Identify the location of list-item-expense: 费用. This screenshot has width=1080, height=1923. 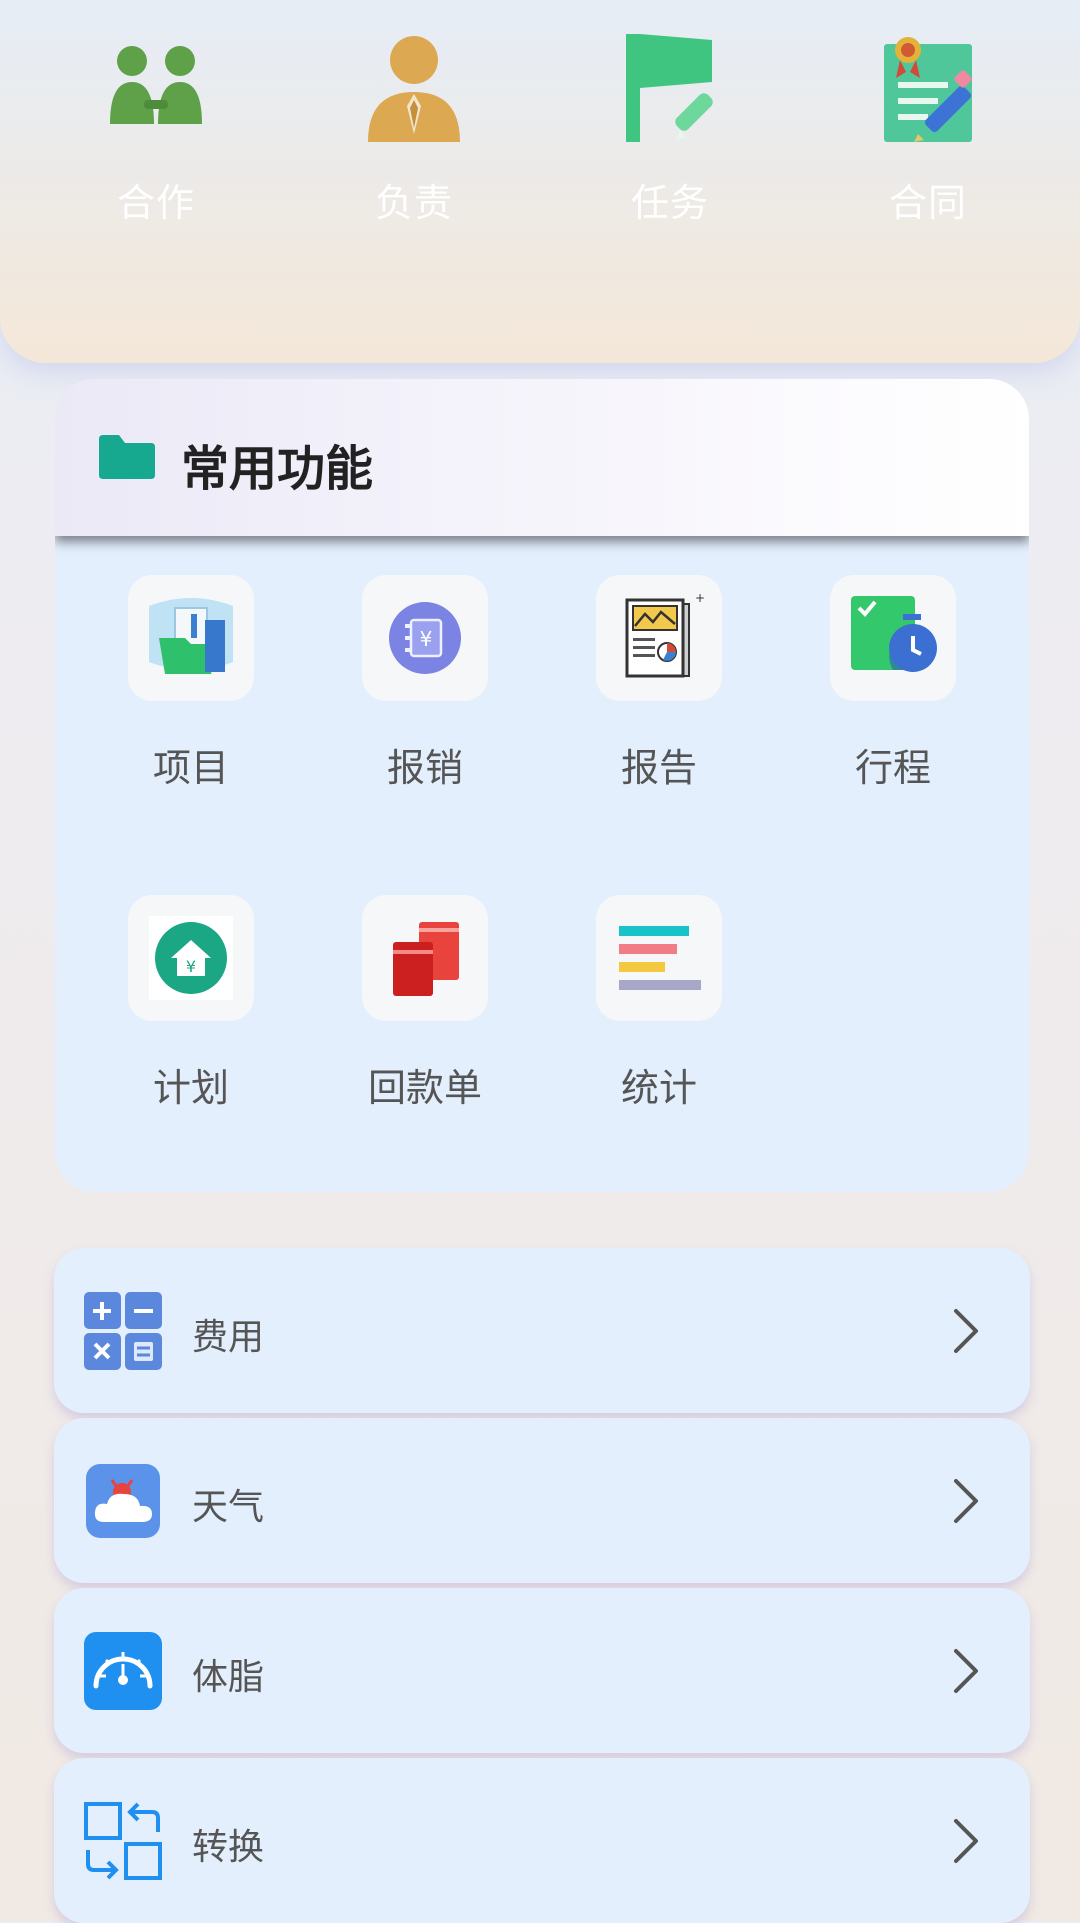
(542, 1330).